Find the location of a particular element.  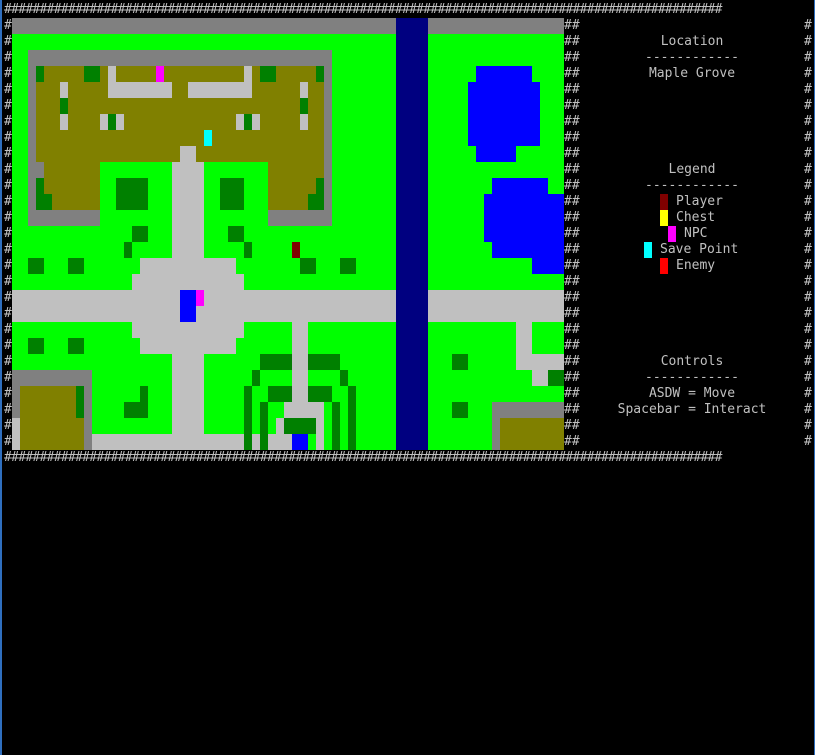

river is located at coordinates (412, 234).